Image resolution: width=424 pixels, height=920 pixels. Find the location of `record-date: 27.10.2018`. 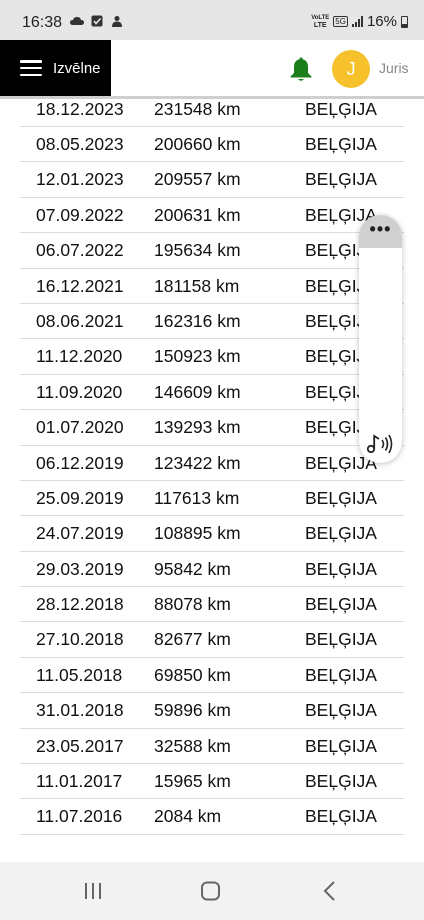

record-date: 27.10.2018 is located at coordinates (80, 639).